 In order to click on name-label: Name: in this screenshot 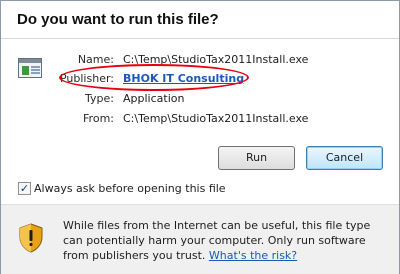, I will do `click(95, 59)`.